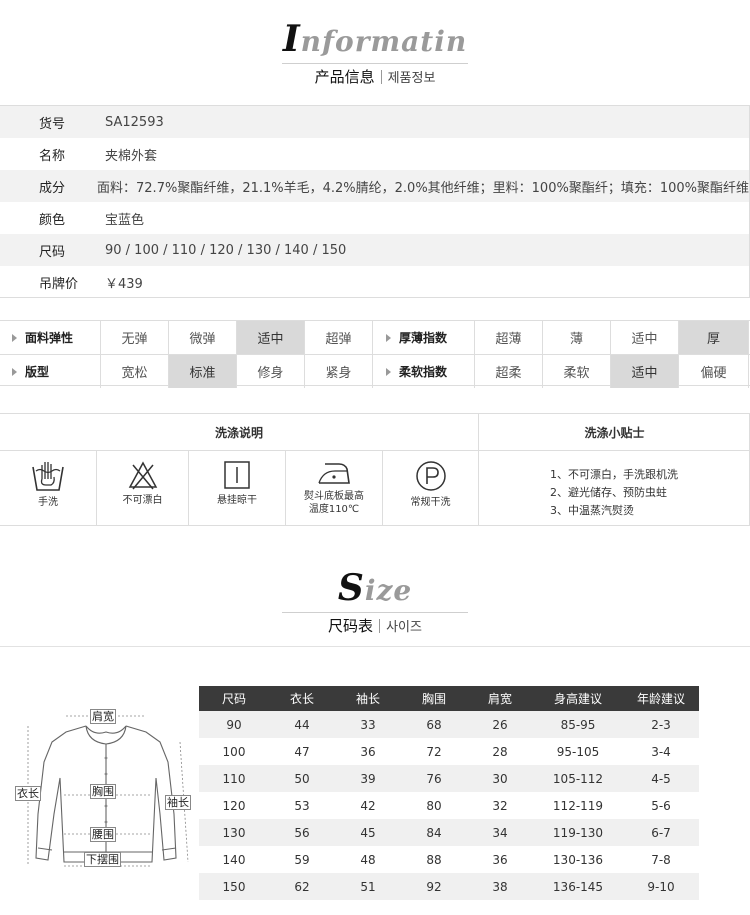 This screenshot has height=915, width=750. What do you see at coordinates (368, 886) in the screenshot?
I see `table-cell: 51` at bounding box center [368, 886].